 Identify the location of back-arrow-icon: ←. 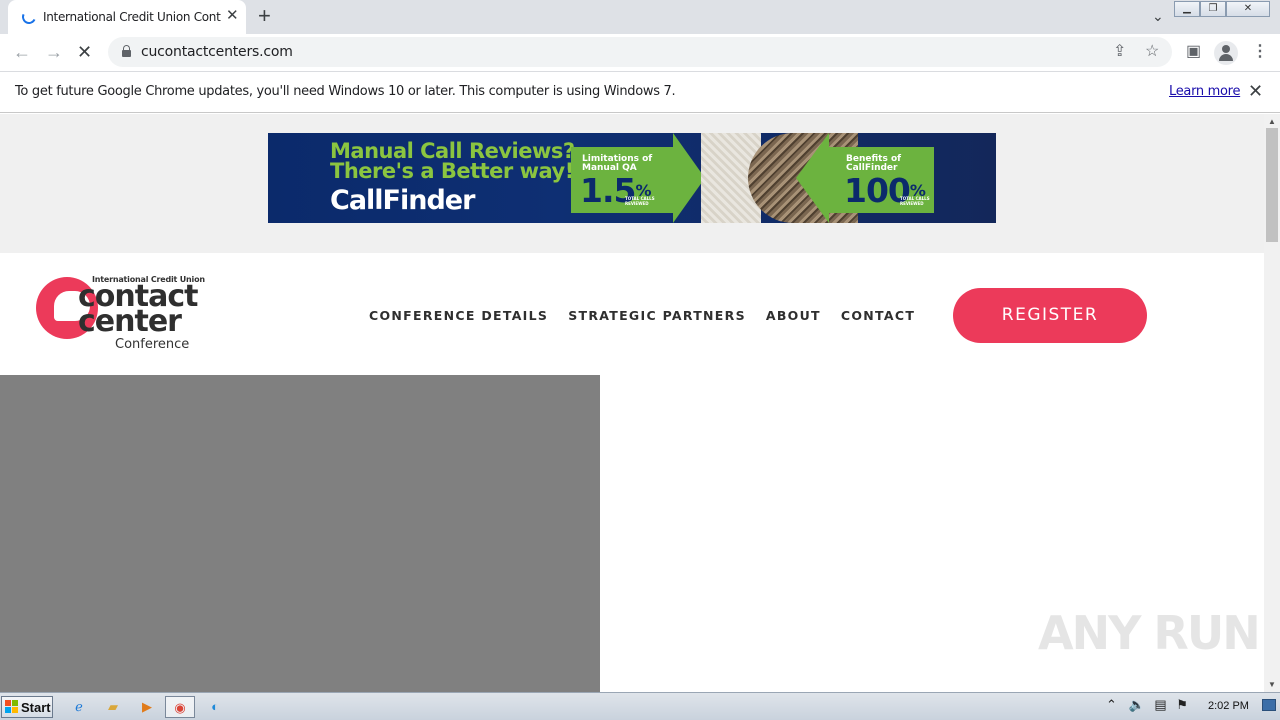
(22, 52).